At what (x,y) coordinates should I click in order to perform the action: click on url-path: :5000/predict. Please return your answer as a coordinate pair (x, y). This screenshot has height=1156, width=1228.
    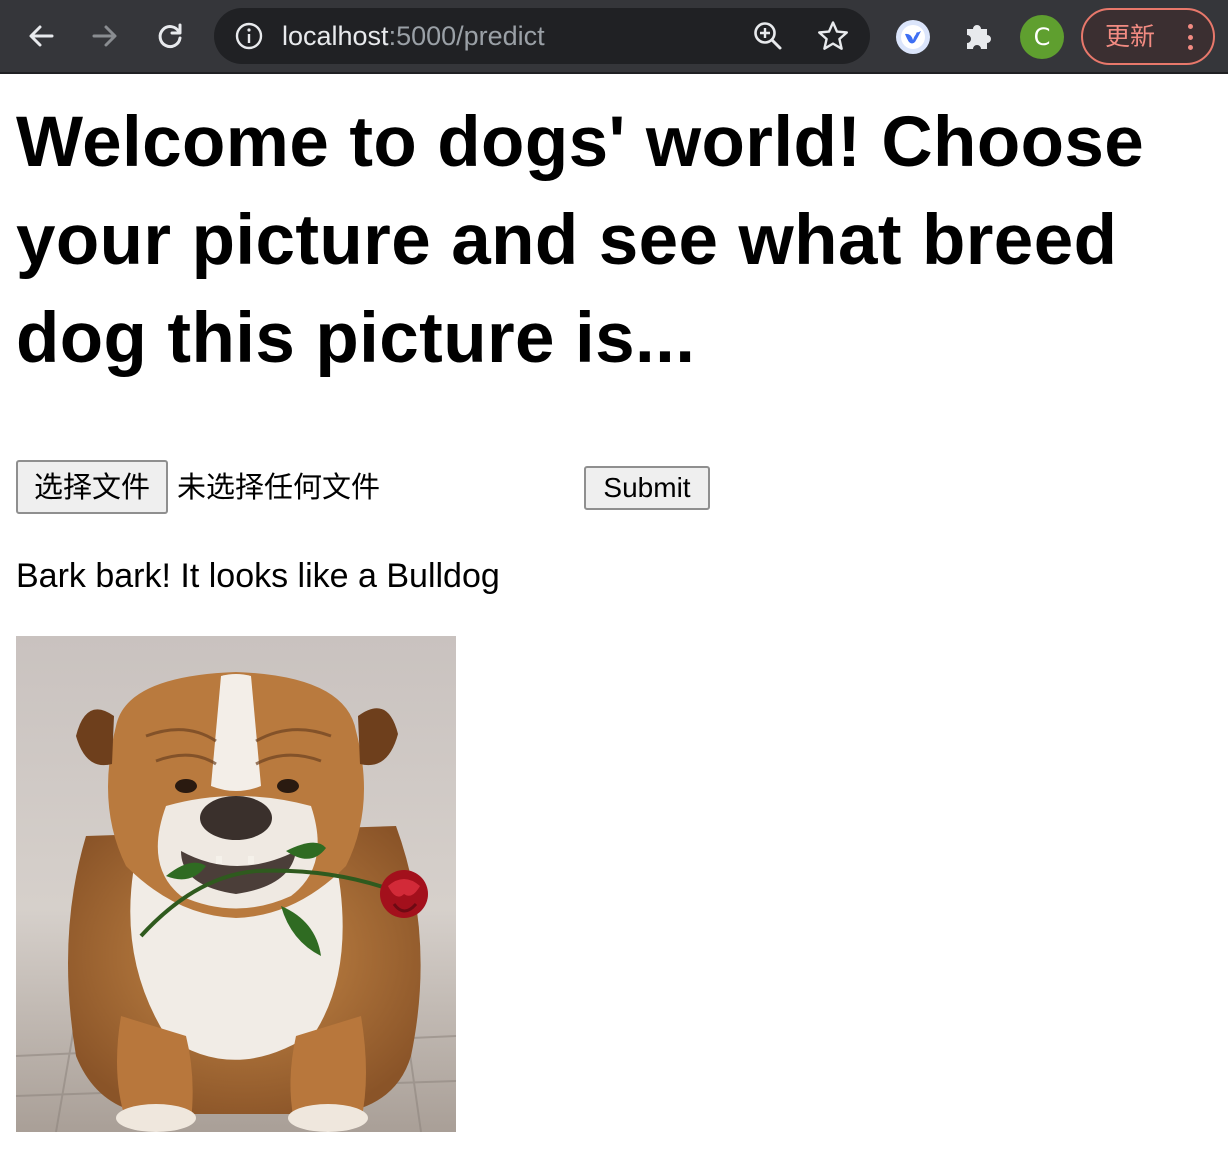
    Looking at the image, I should click on (466, 36).